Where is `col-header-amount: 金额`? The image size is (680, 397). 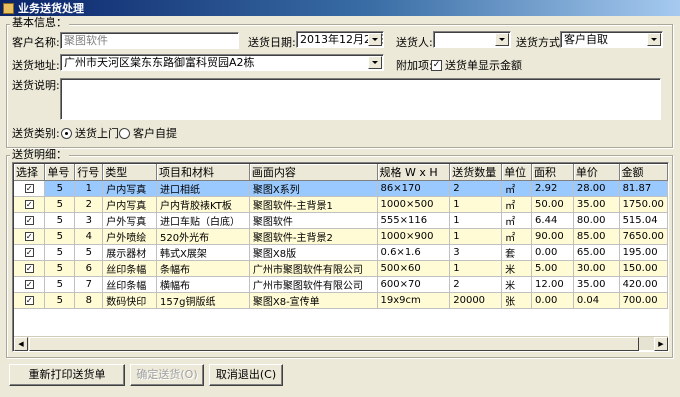 col-header-amount: 金额 is located at coordinates (643, 172).